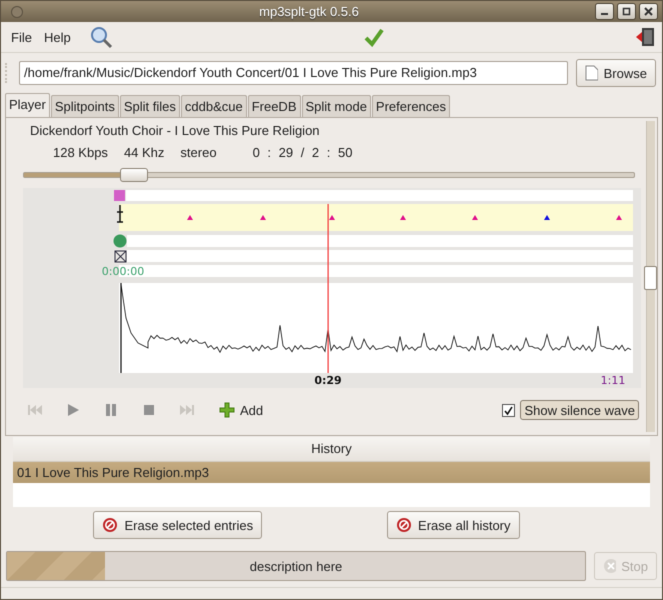 This screenshot has width=663, height=600. Describe the element at coordinates (604, 11) in the screenshot. I see `minimize-button` at that location.